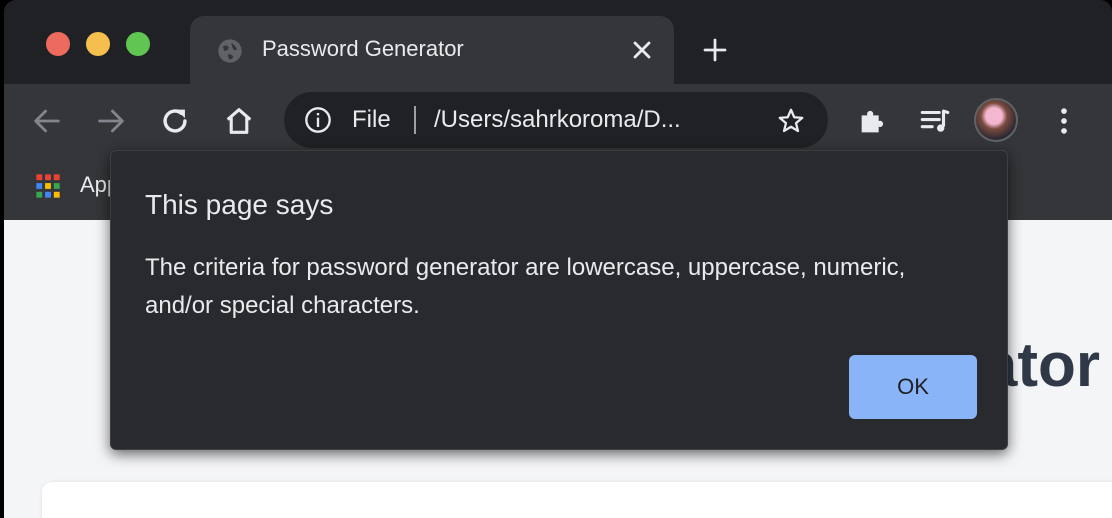 This screenshot has height=518, width=1112. I want to click on close-tab-icon, so click(642, 50).